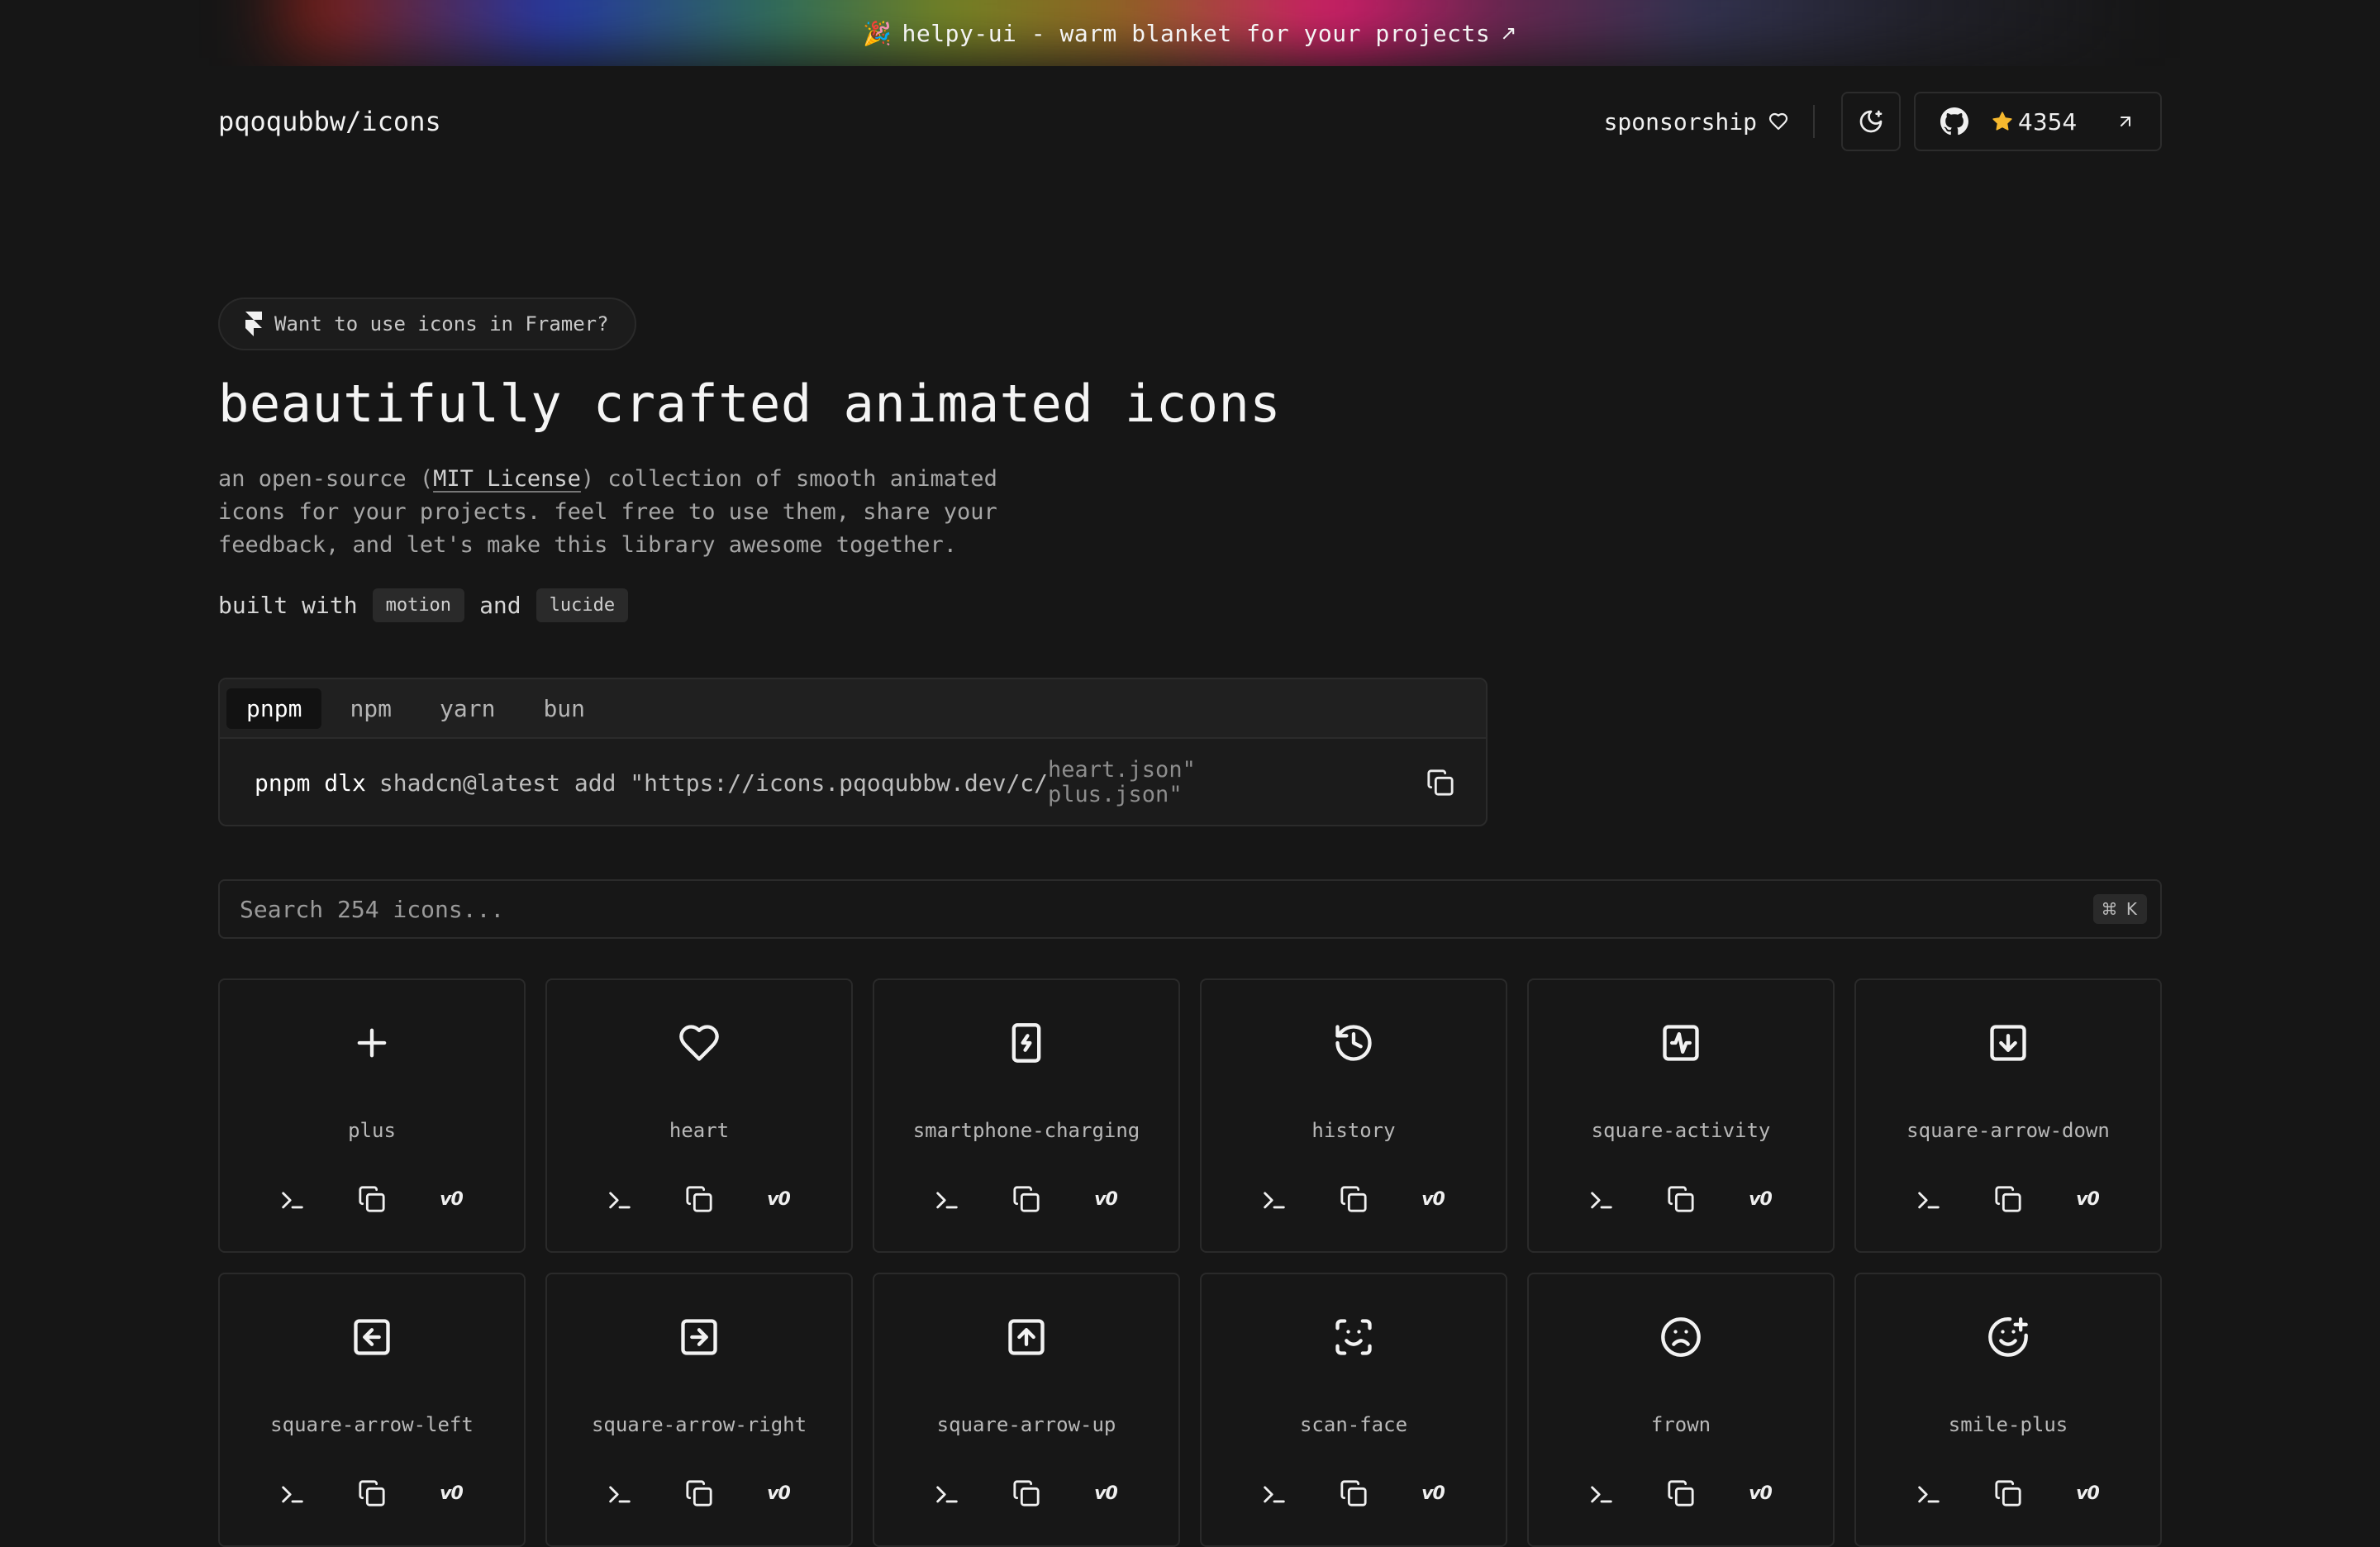  I want to click on package-manager-tabs: pnpm npm yarn bun, so click(853, 709).